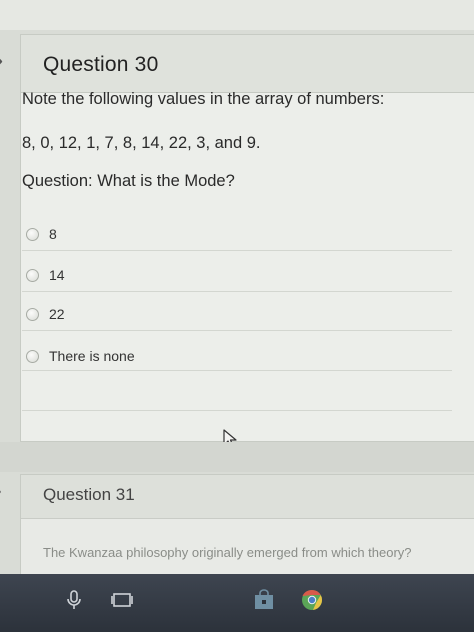  Describe the element at coordinates (57, 314) in the screenshot. I see `option-label: 22` at that location.